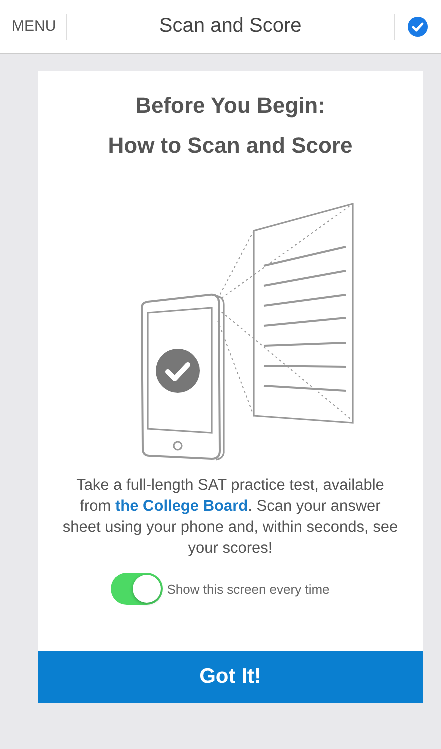 The image size is (441, 749). I want to click on menu-button: MENU, so click(40, 27).